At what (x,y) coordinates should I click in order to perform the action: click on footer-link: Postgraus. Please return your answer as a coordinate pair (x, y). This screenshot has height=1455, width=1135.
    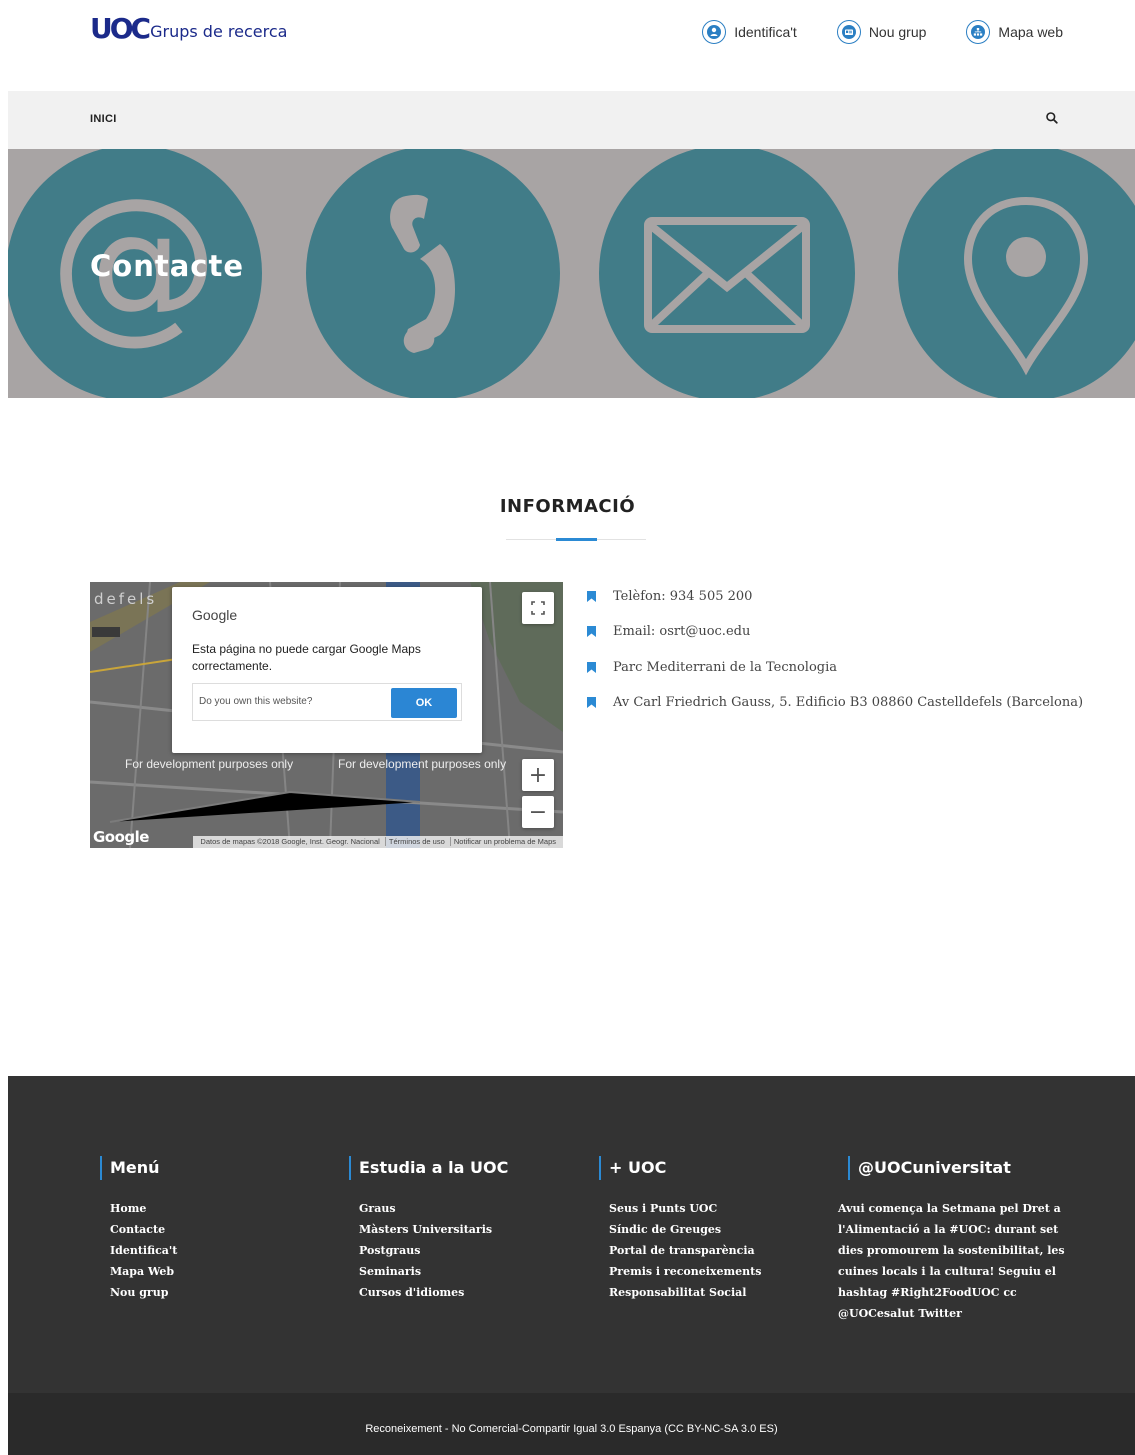
    Looking at the image, I should click on (433, 1250).